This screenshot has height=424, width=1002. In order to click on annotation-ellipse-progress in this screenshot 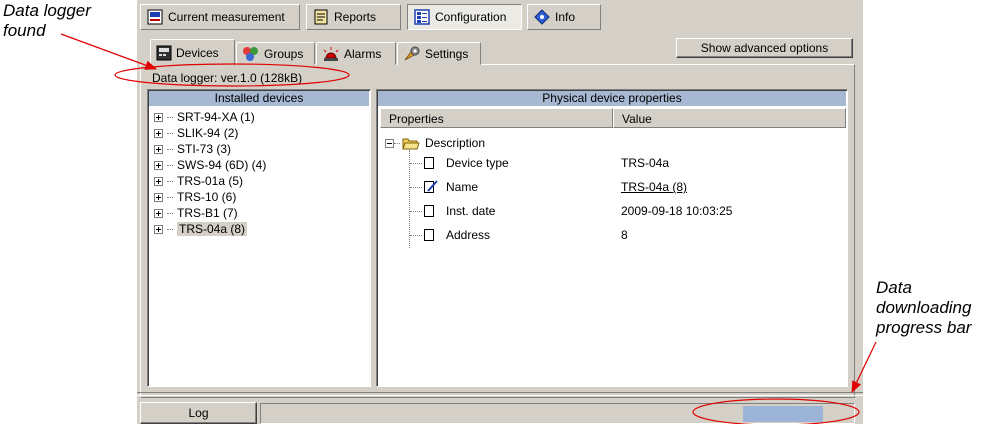, I will do `click(776, 411)`.